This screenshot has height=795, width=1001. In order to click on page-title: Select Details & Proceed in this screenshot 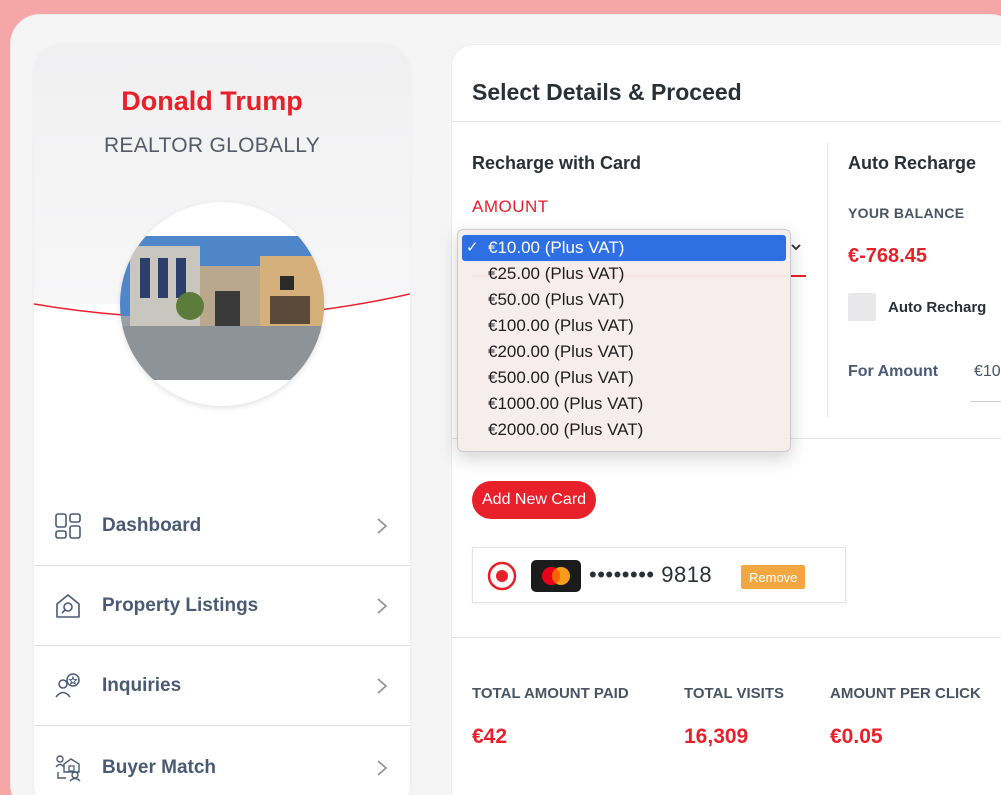, I will do `click(607, 92)`.